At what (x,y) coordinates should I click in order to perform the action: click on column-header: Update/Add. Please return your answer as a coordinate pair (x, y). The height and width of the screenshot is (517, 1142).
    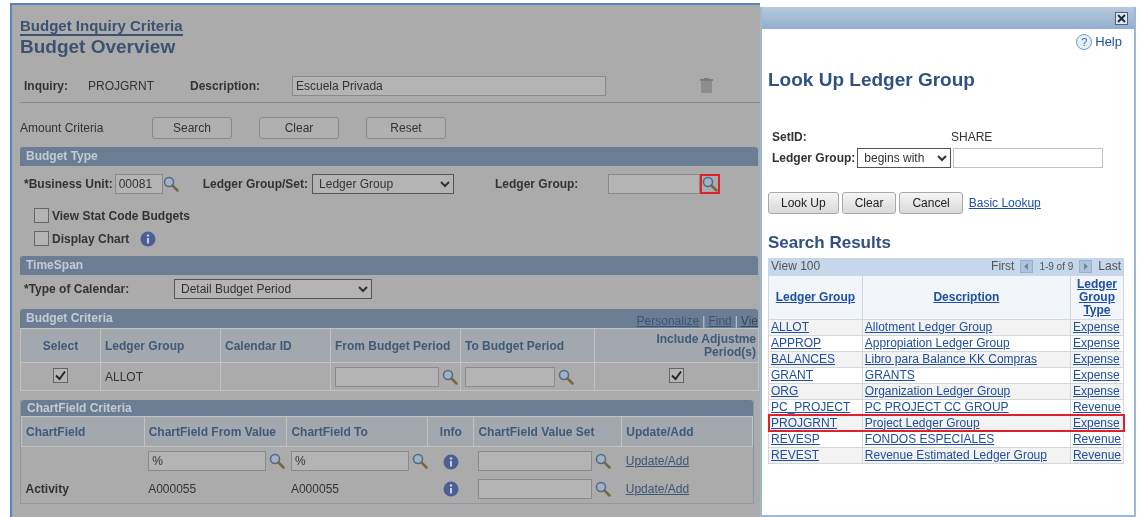
    Looking at the image, I should click on (687, 431).